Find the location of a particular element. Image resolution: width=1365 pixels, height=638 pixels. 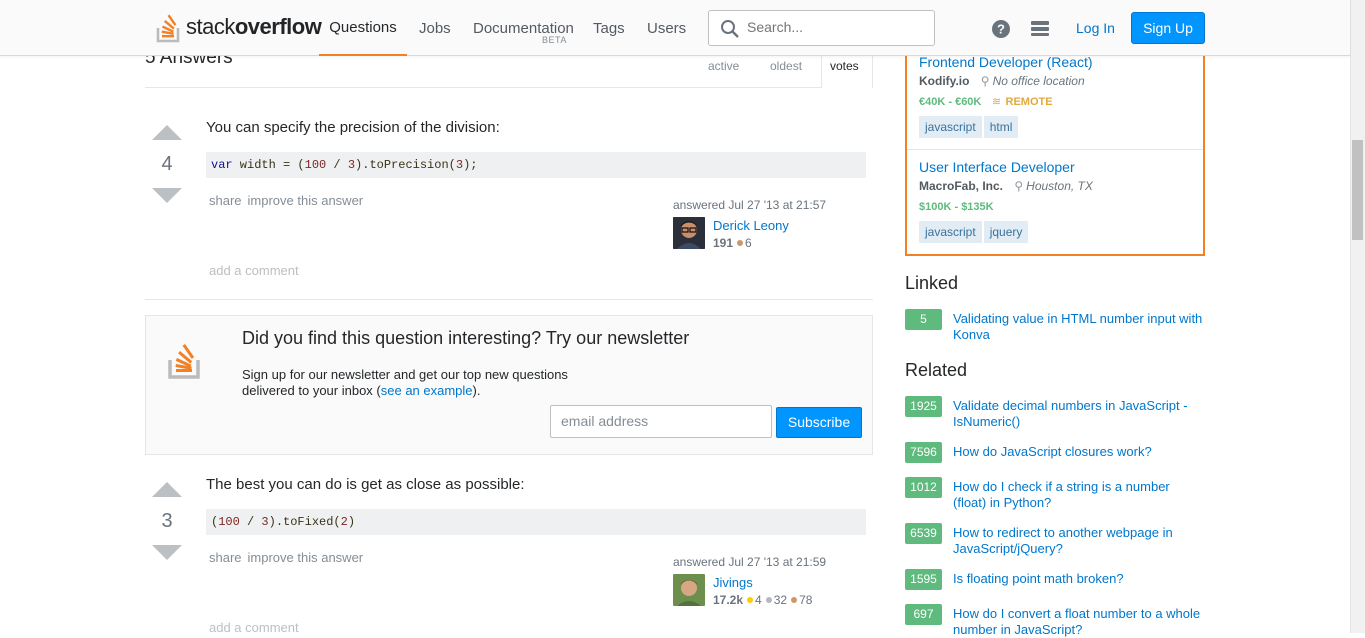

question-score: 1925 is located at coordinates (923, 406).